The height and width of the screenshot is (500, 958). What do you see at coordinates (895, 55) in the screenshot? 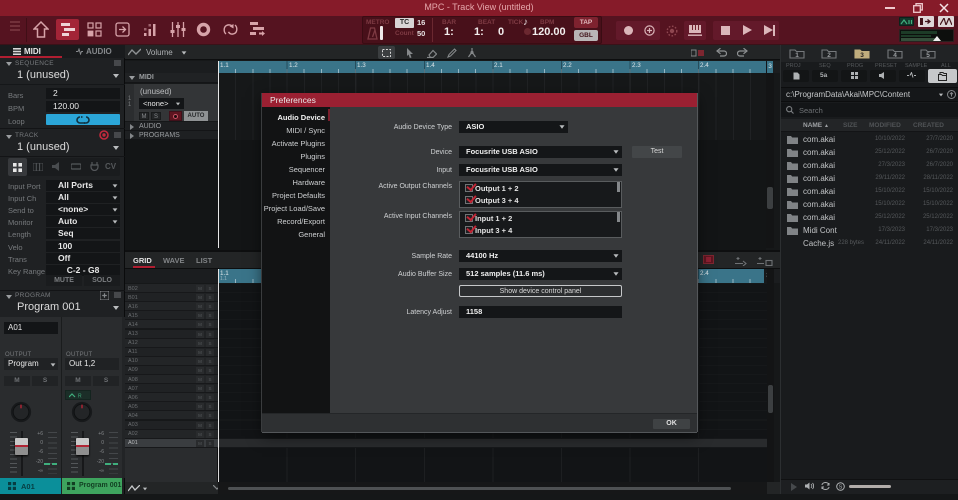
I see `svg-text: 4` at bounding box center [895, 55].